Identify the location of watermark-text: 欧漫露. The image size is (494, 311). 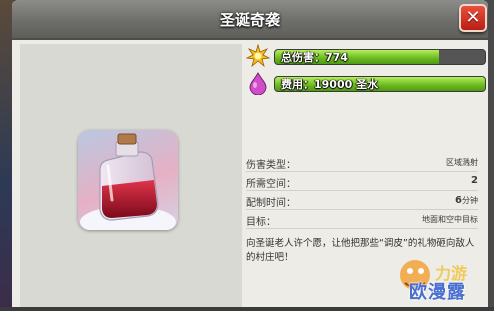
(437, 292).